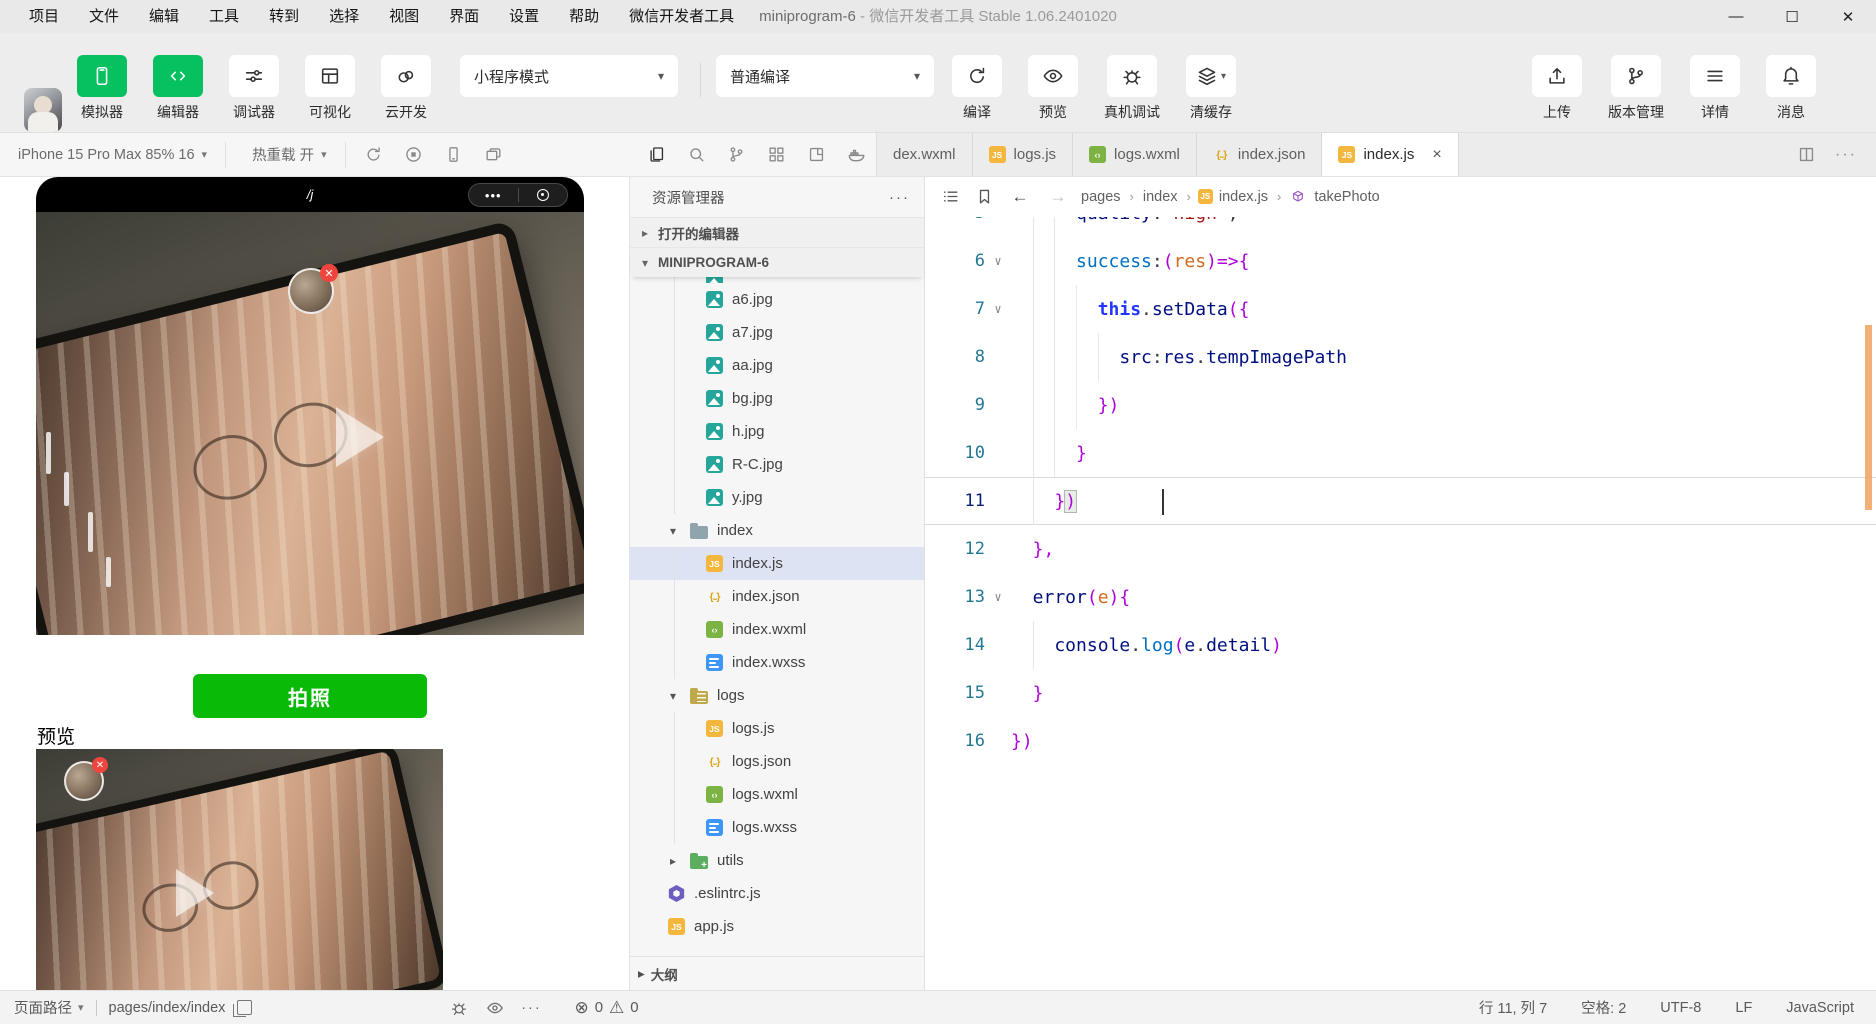 This screenshot has width=1876, height=1024. Describe the element at coordinates (1160, 197) in the screenshot. I see `breadcrumb-index: index` at that location.